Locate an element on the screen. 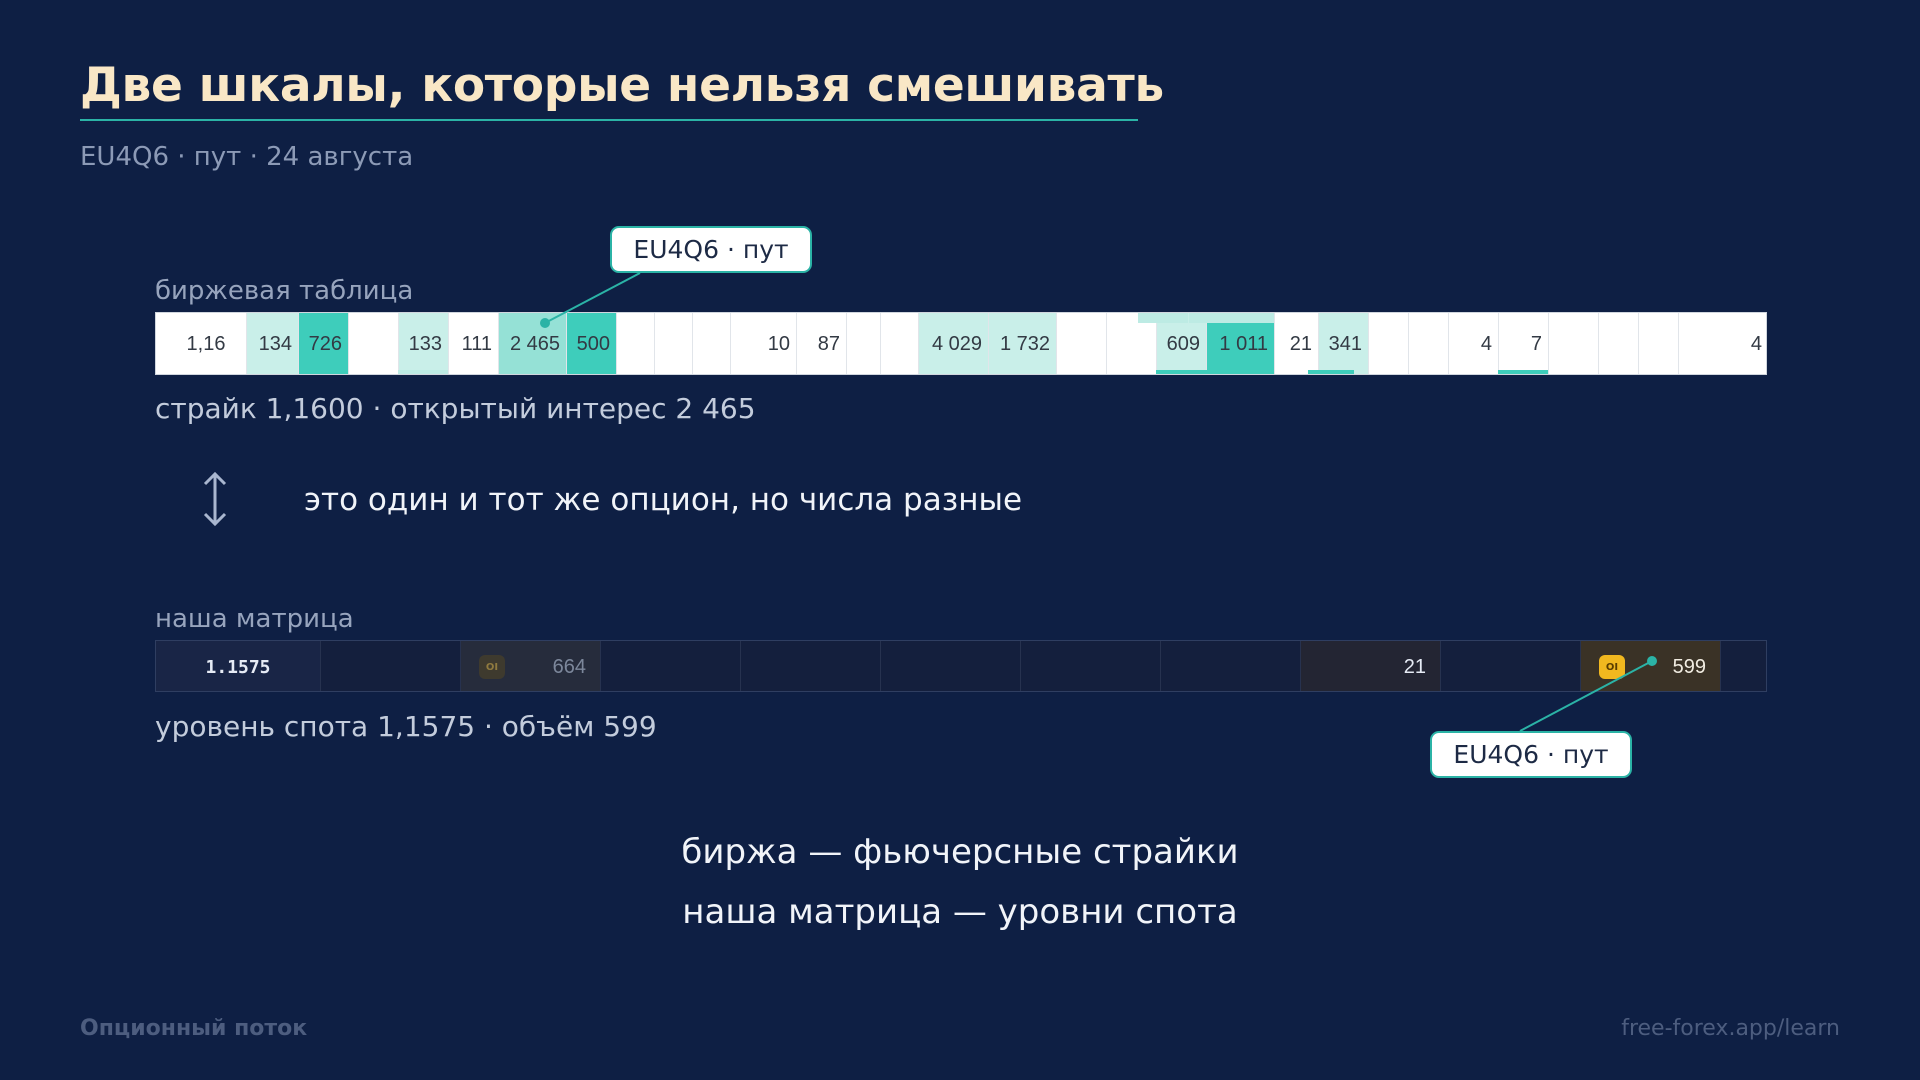 The height and width of the screenshot is (1080, 1920). footer-brand: Опционный поток is located at coordinates (194, 1028).